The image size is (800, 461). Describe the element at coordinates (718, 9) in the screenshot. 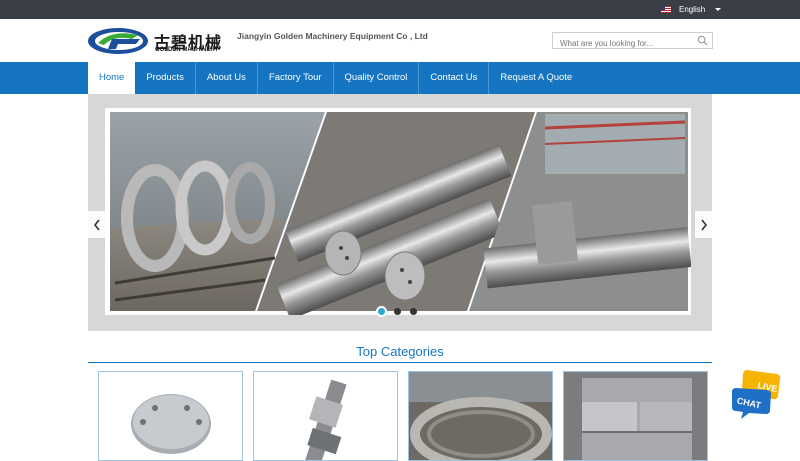

I see `chevron-down-icon` at that location.